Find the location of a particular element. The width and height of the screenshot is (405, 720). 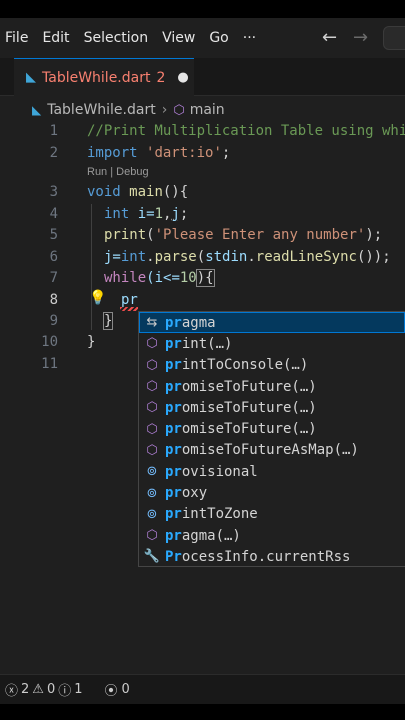

suggestion-item: ⬡ printToConsole(…) is located at coordinates (272, 365).